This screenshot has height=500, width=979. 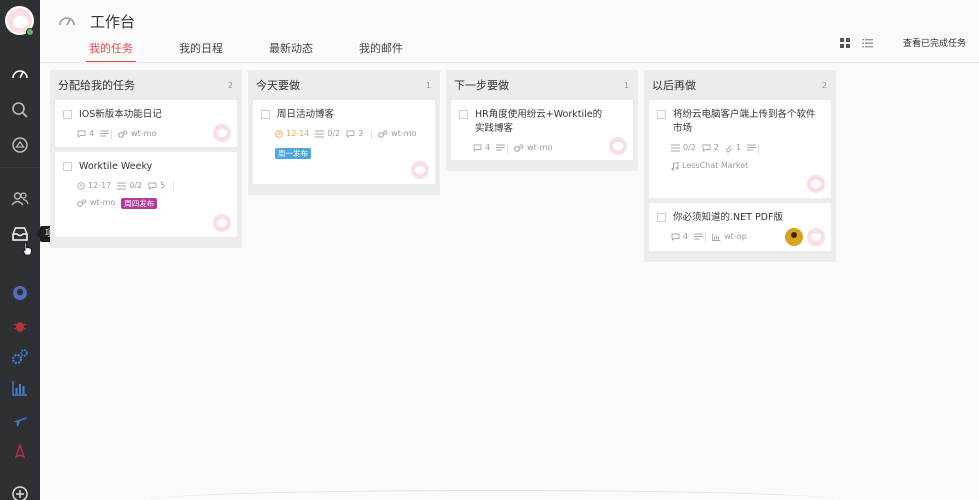 What do you see at coordinates (293, 153) in the screenshot?
I see `task-tag: 周一发布` at bounding box center [293, 153].